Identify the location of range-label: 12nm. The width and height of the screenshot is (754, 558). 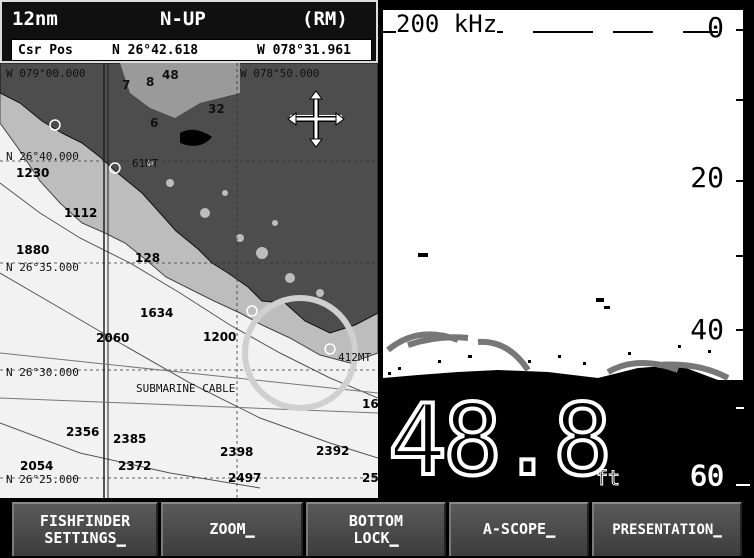
(35, 19).